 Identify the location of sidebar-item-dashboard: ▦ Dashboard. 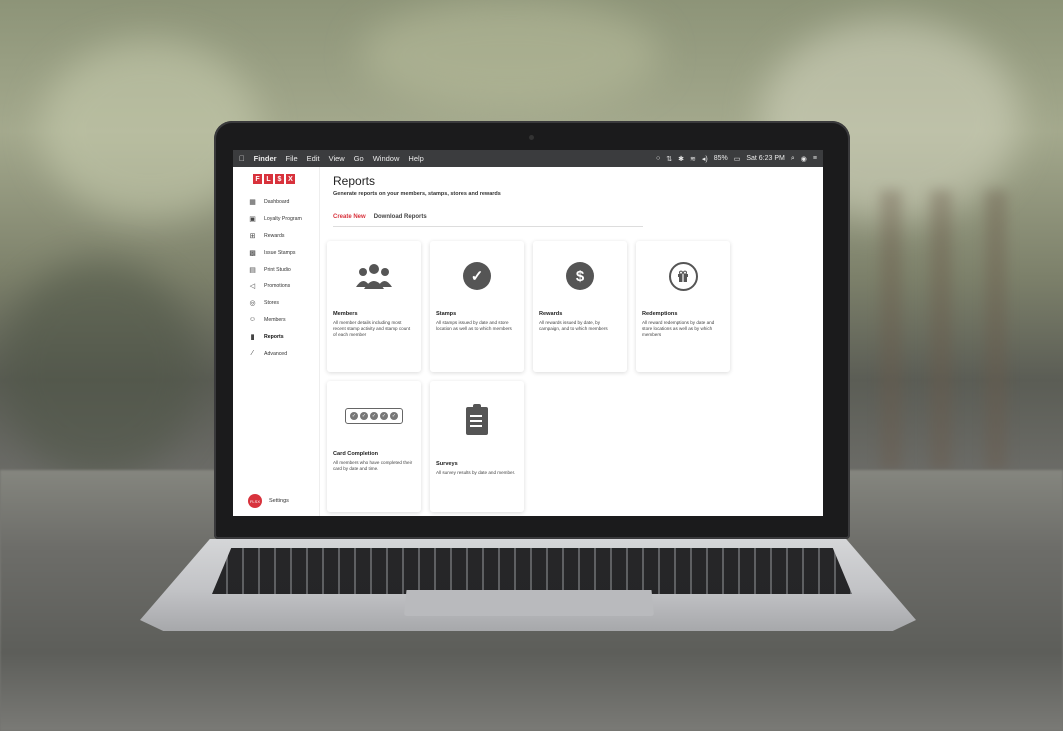
(276, 202).